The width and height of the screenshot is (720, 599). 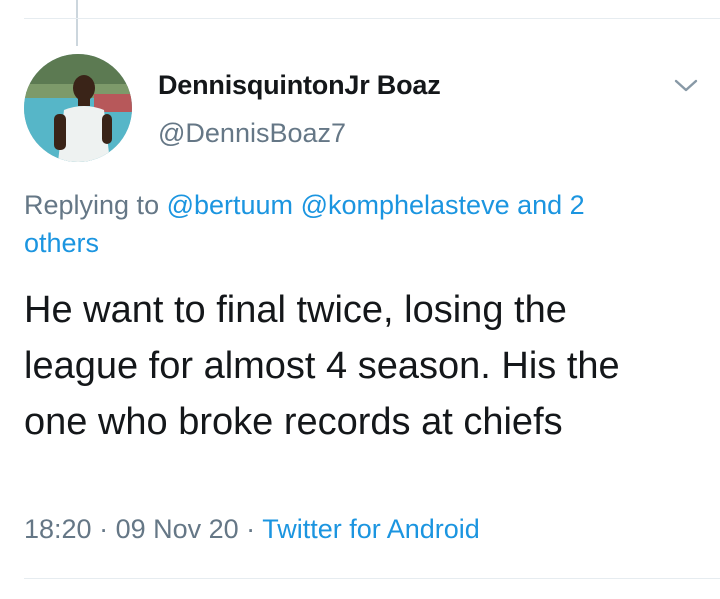 I want to click on tweet-source-link: Twitter for Android, so click(x=371, y=529).